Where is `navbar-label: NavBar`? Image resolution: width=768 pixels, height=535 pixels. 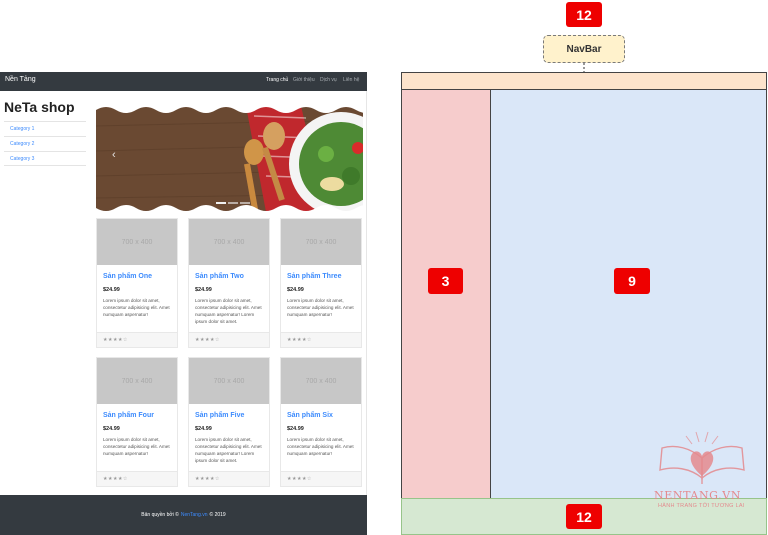
navbar-label: NavBar is located at coordinates (584, 49).